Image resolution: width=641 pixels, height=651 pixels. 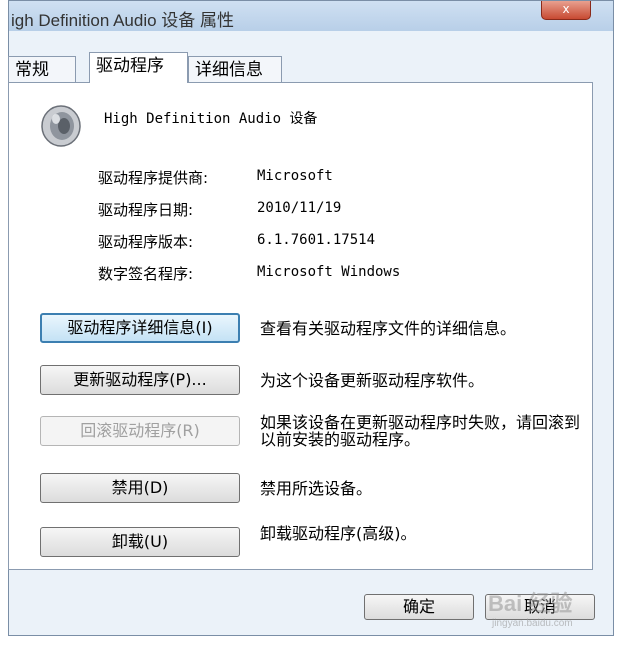 What do you see at coordinates (140, 488) in the screenshot?
I see `disable-button: 禁用(D)` at bounding box center [140, 488].